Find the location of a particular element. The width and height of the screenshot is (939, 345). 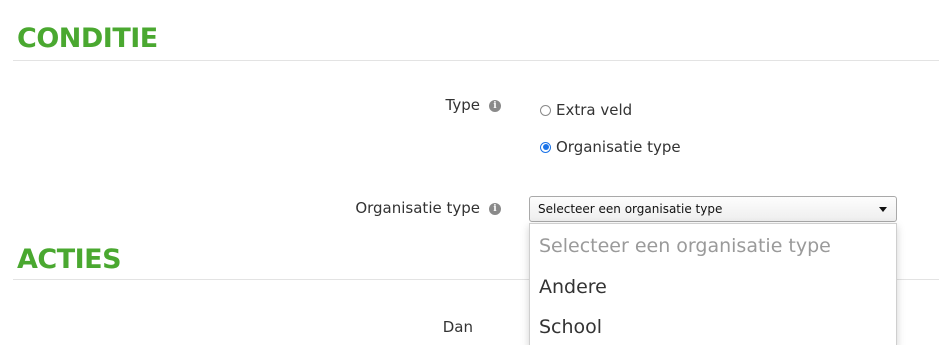

then-label: Dan is located at coordinates (457, 327).